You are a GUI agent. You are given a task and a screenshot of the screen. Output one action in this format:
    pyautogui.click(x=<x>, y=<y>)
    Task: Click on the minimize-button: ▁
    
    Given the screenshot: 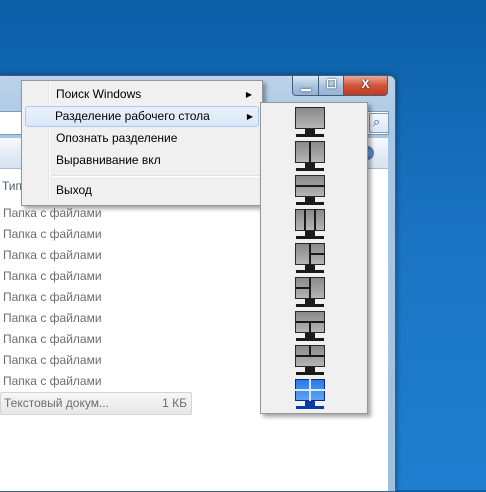 What is the action you would take?
    pyautogui.click(x=306, y=86)
    